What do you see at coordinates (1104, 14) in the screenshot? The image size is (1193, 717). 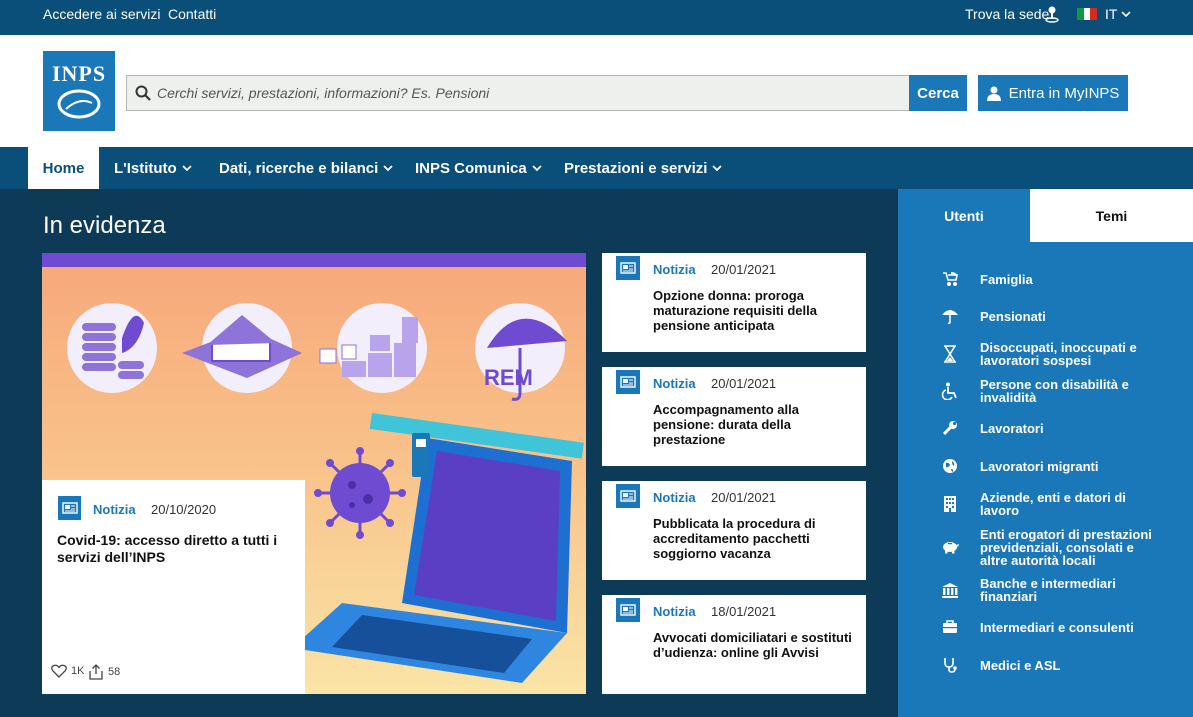 I see `language-selector: IT` at bounding box center [1104, 14].